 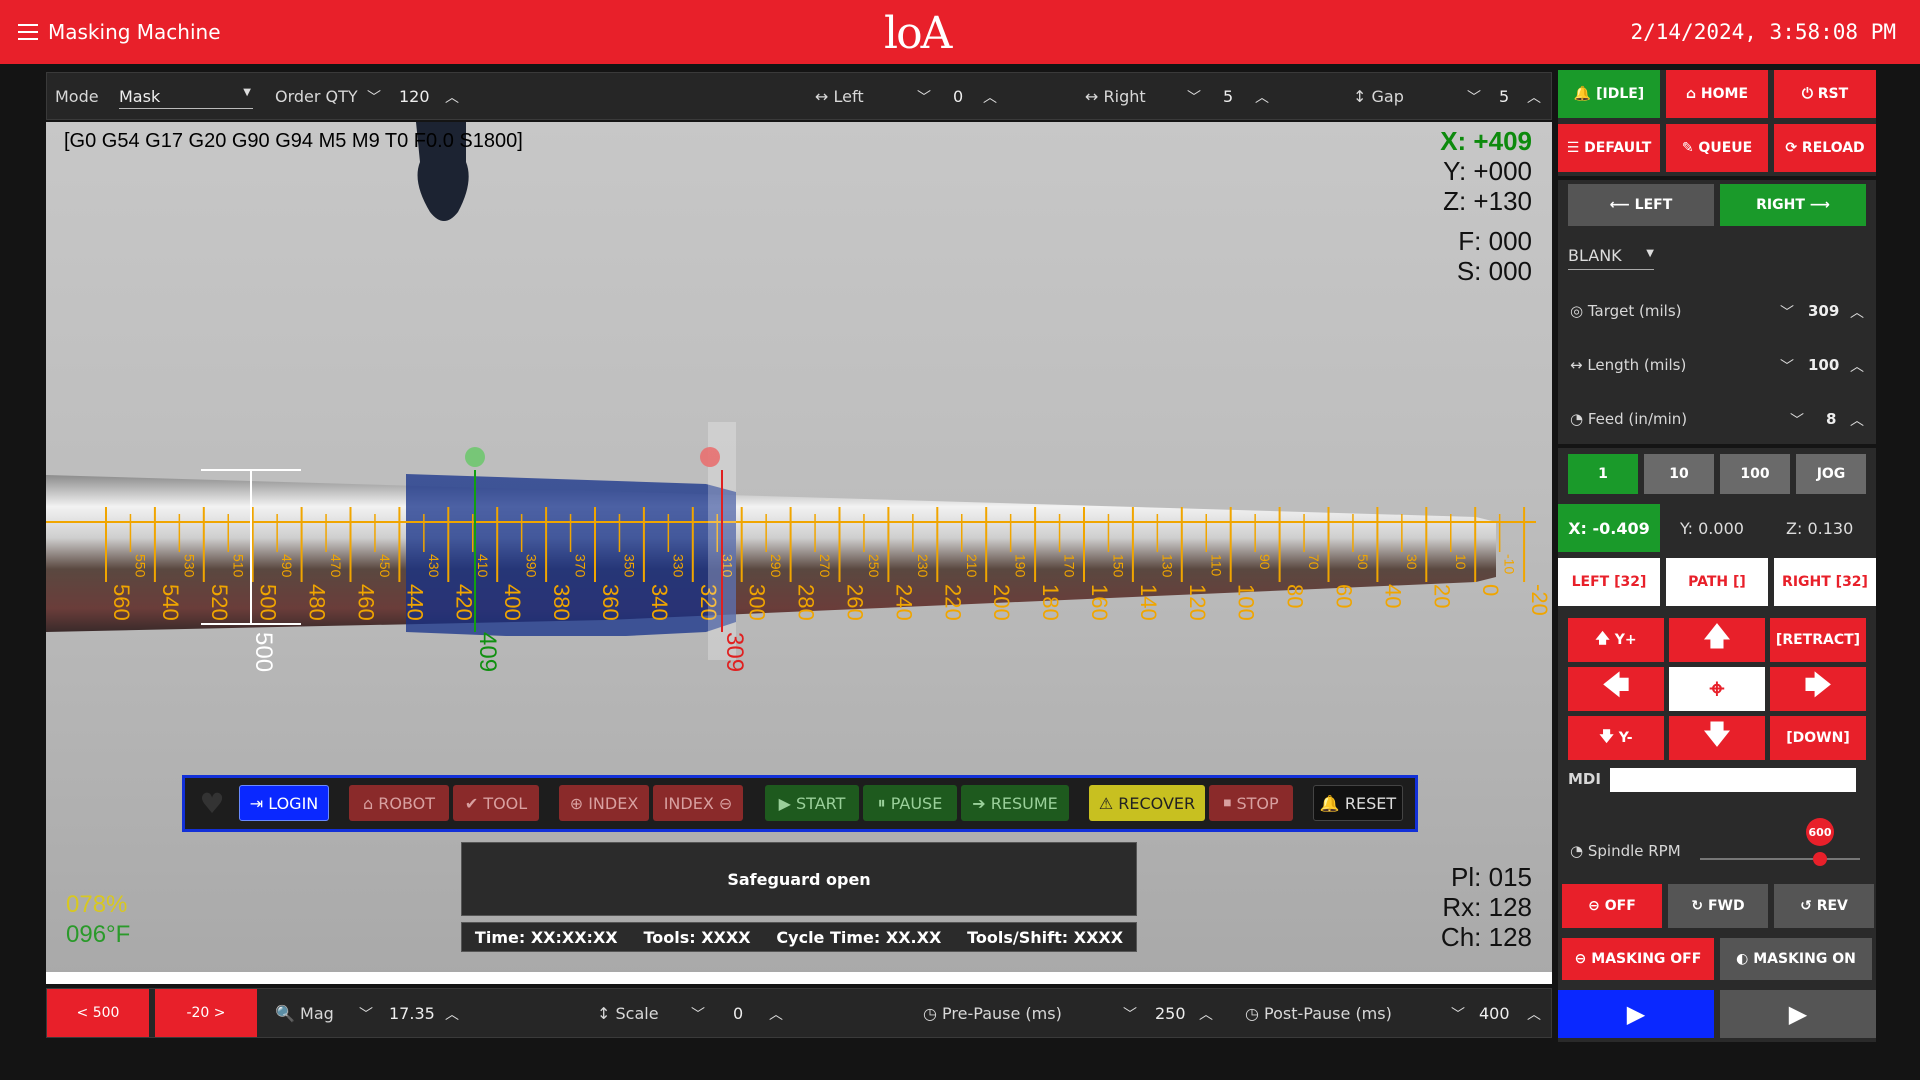 I want to click on left-direction-button: ⟵ LEFT, so click(x=1641, y=205).